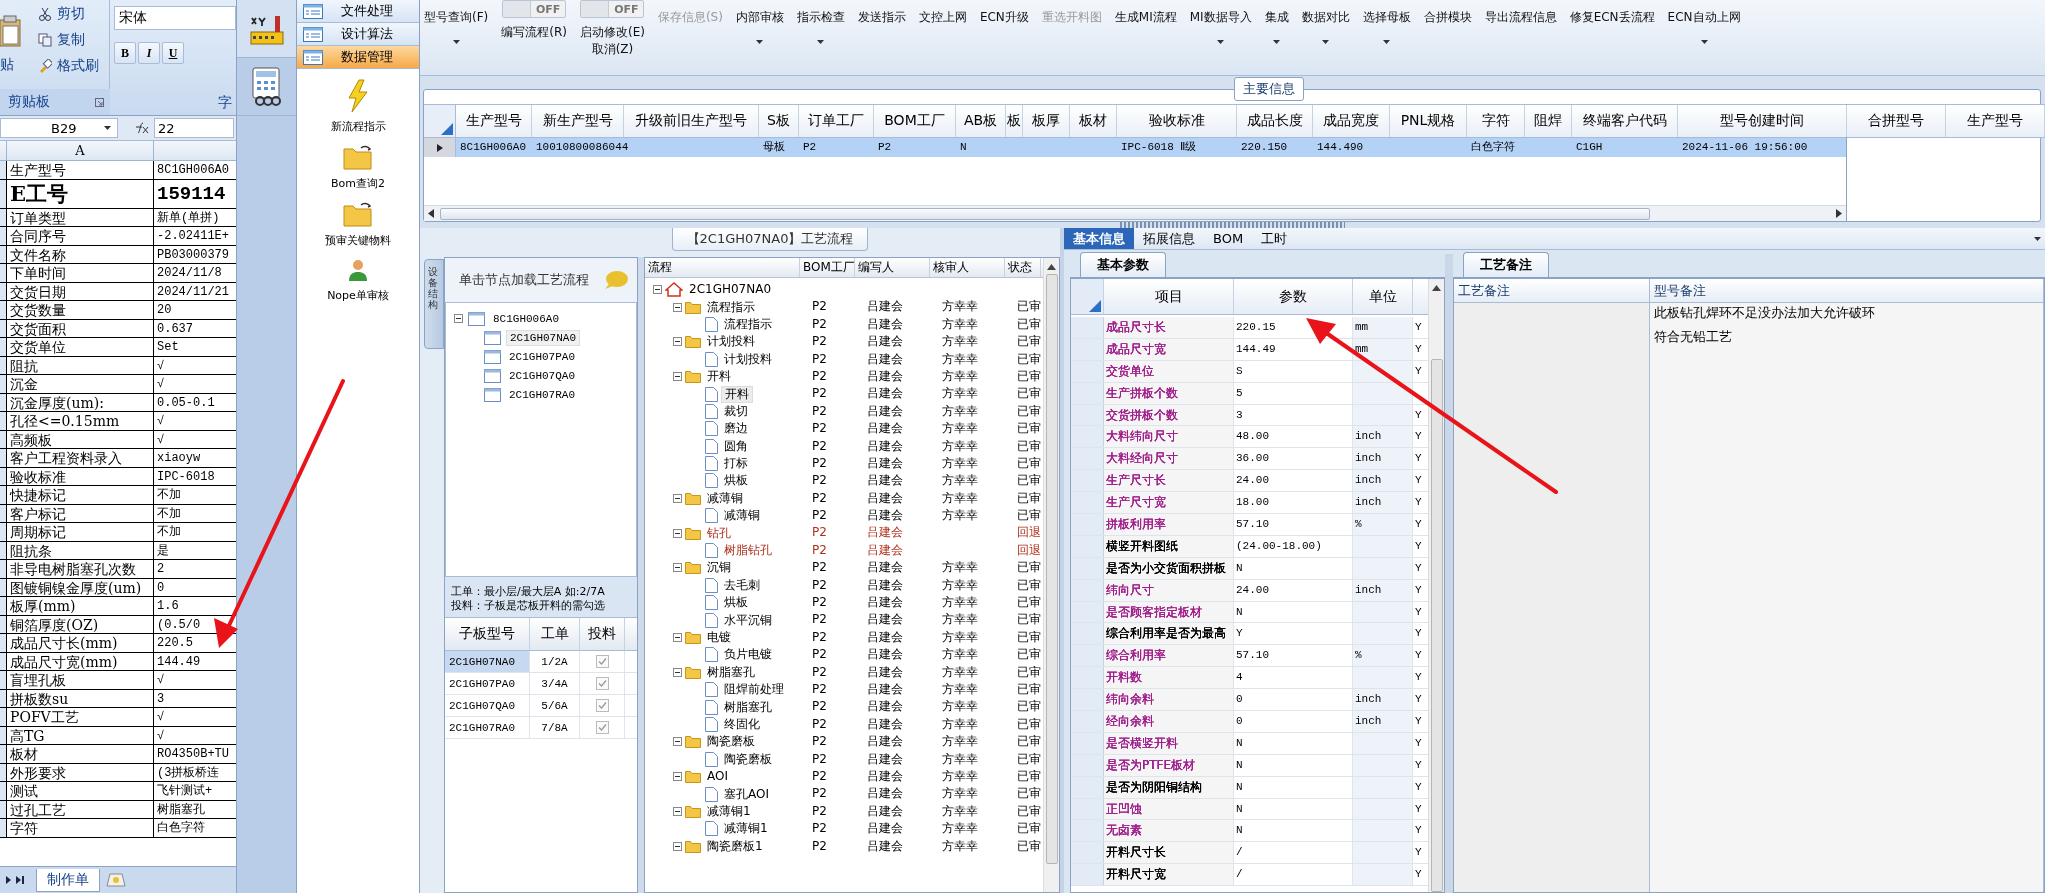 The width and height of the screenshot is (2045, 893). I want to click on tree-node: 圆角, so click(736, 446).